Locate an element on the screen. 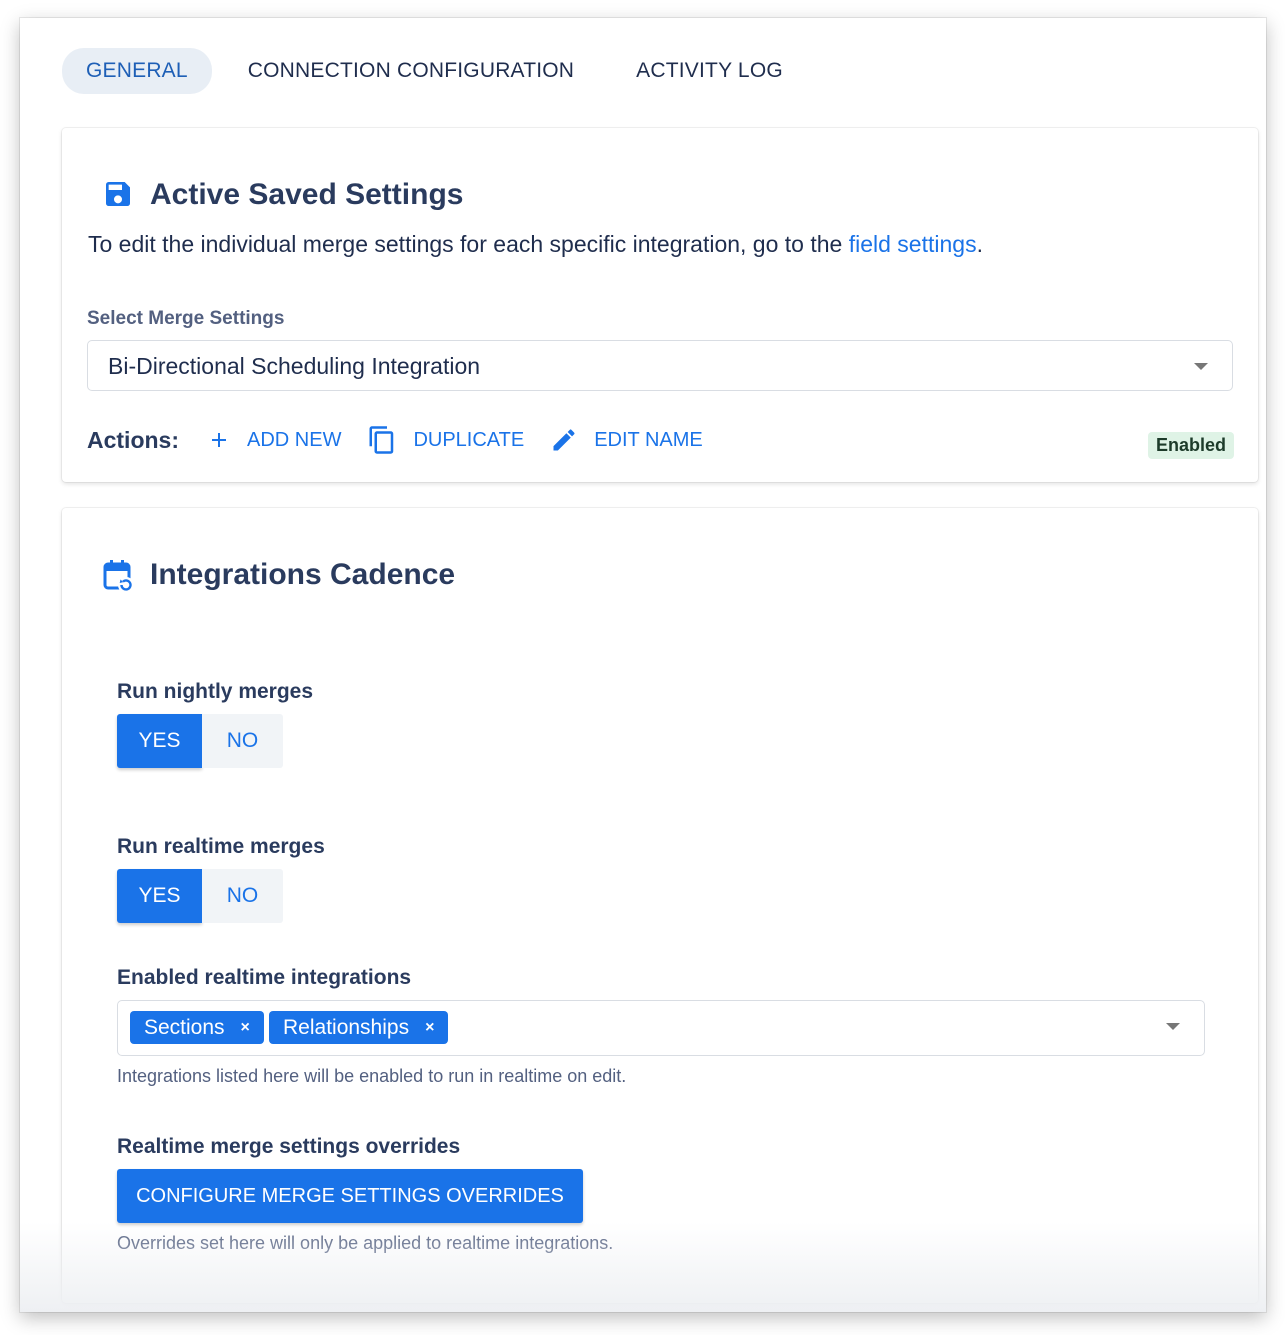 The image size is (1285, 1335). tab-connection-configuration: CONNECTION CONFIGURATION is located at coordinates (411, 71).